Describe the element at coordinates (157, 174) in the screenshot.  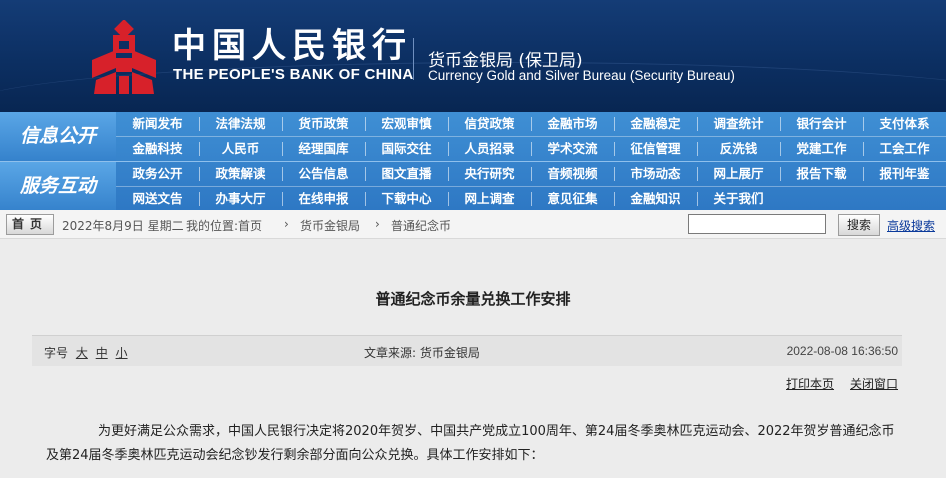
I see `nav-item: 政务公开` at that location.